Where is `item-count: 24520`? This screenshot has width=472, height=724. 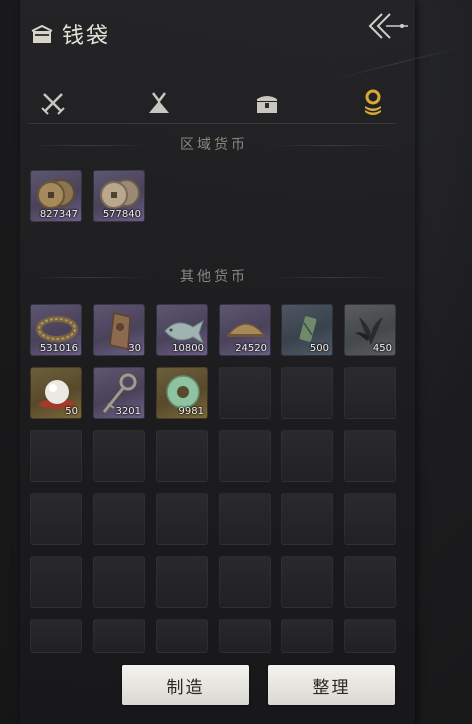 item-count: 24520 is located at coordinates (251, 348).